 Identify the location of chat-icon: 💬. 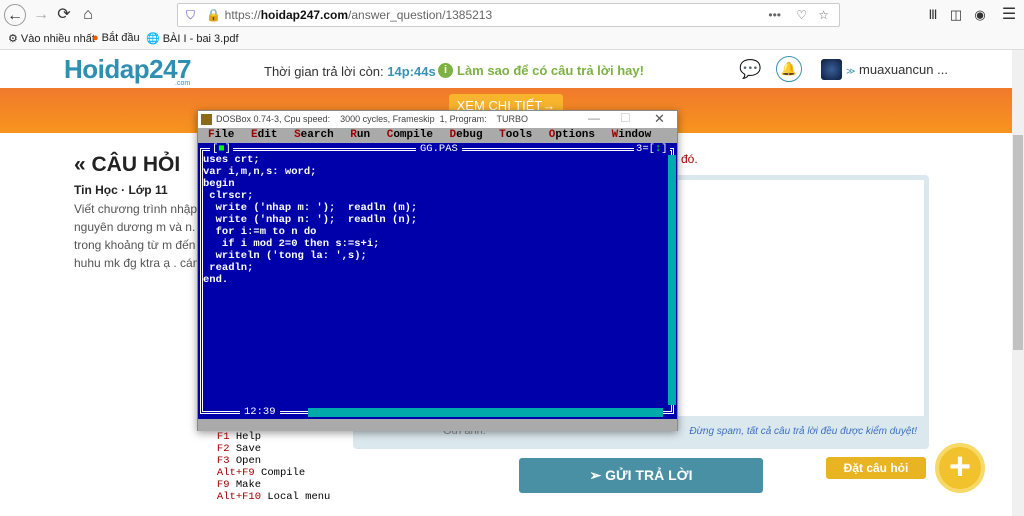
(750, 69).